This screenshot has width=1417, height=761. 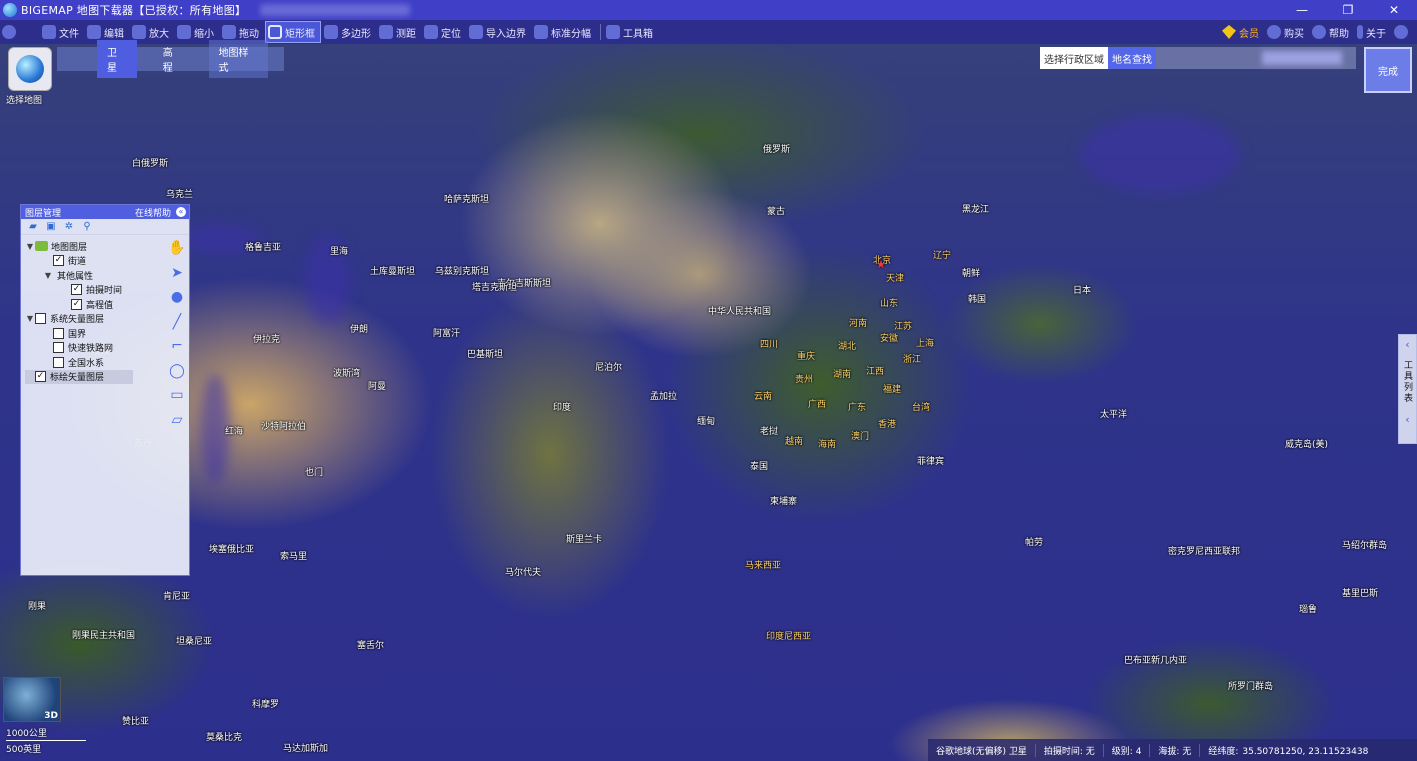 I want to click on map-label: 湖北, so click(x=847, y=347).